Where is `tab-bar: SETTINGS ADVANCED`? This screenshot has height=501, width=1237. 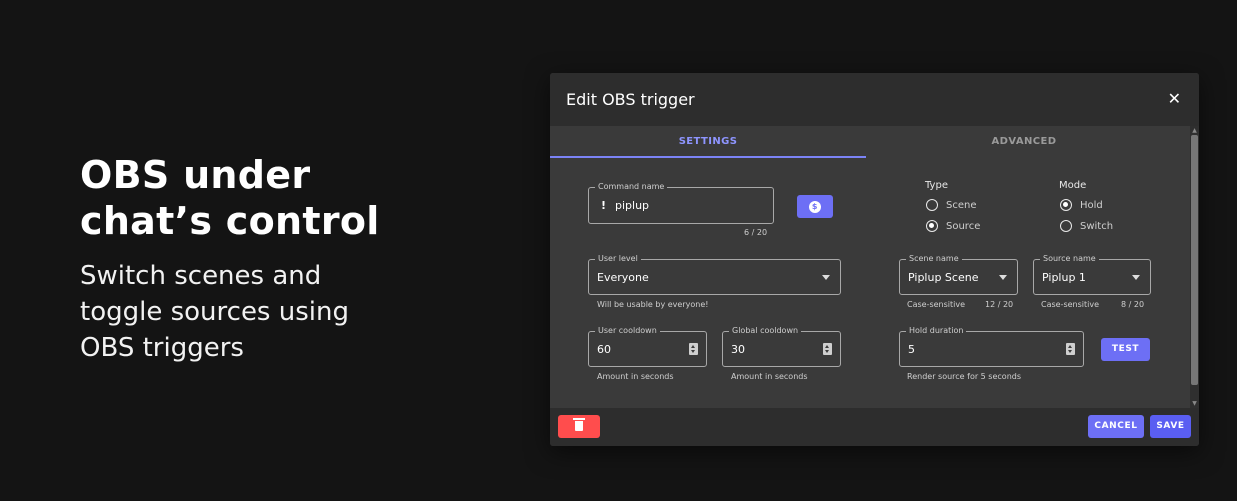
tab-bar: SETTINGS ADVANCED is located at coordinates (866, 142).